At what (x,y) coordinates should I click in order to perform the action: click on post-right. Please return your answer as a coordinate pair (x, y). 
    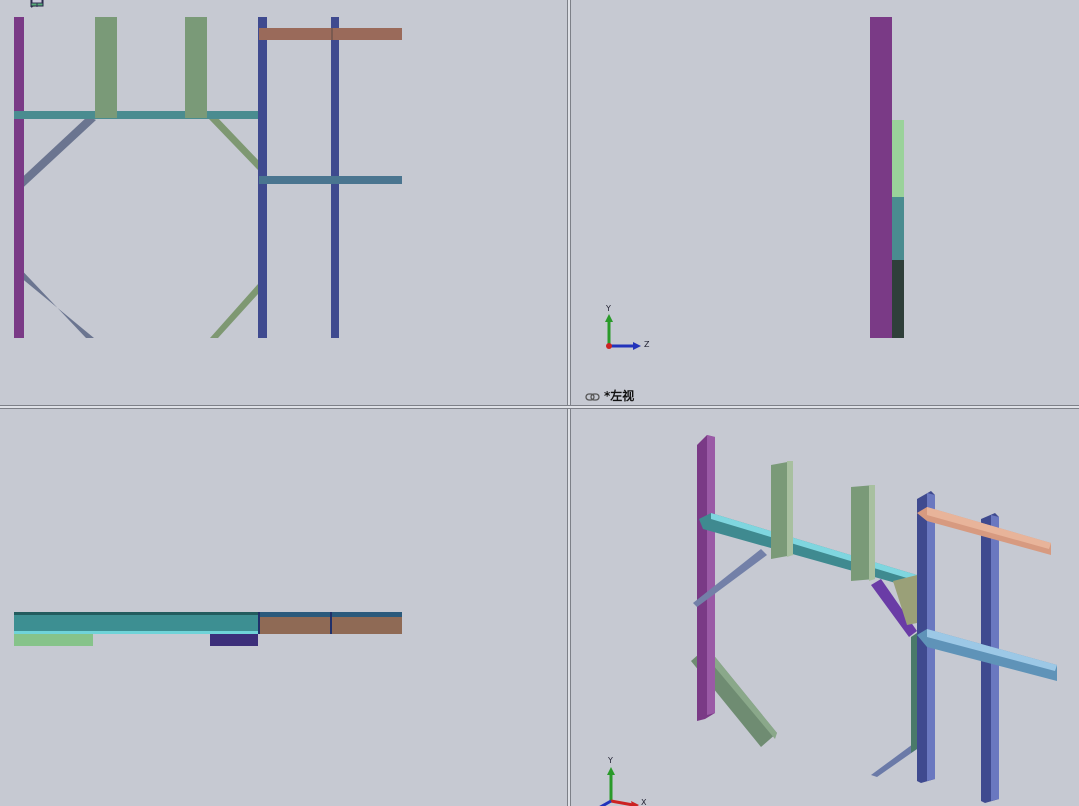
    Looking at the image, I should click on (196, 67).